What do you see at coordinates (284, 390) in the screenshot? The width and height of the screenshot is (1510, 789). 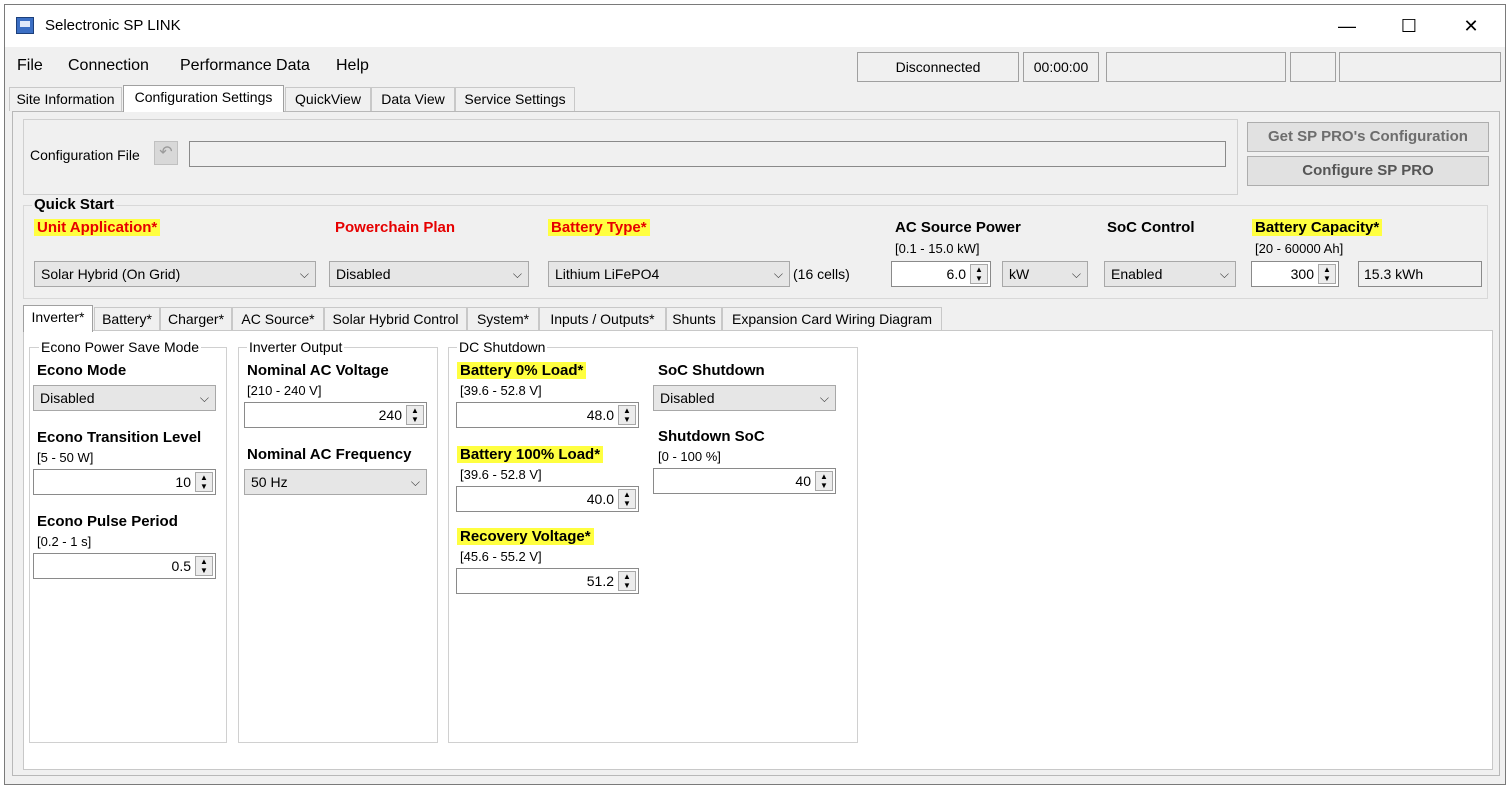 I see `nominal-ac-voltage-range: [210 - 240 V]` at bounding box center [284, 390].